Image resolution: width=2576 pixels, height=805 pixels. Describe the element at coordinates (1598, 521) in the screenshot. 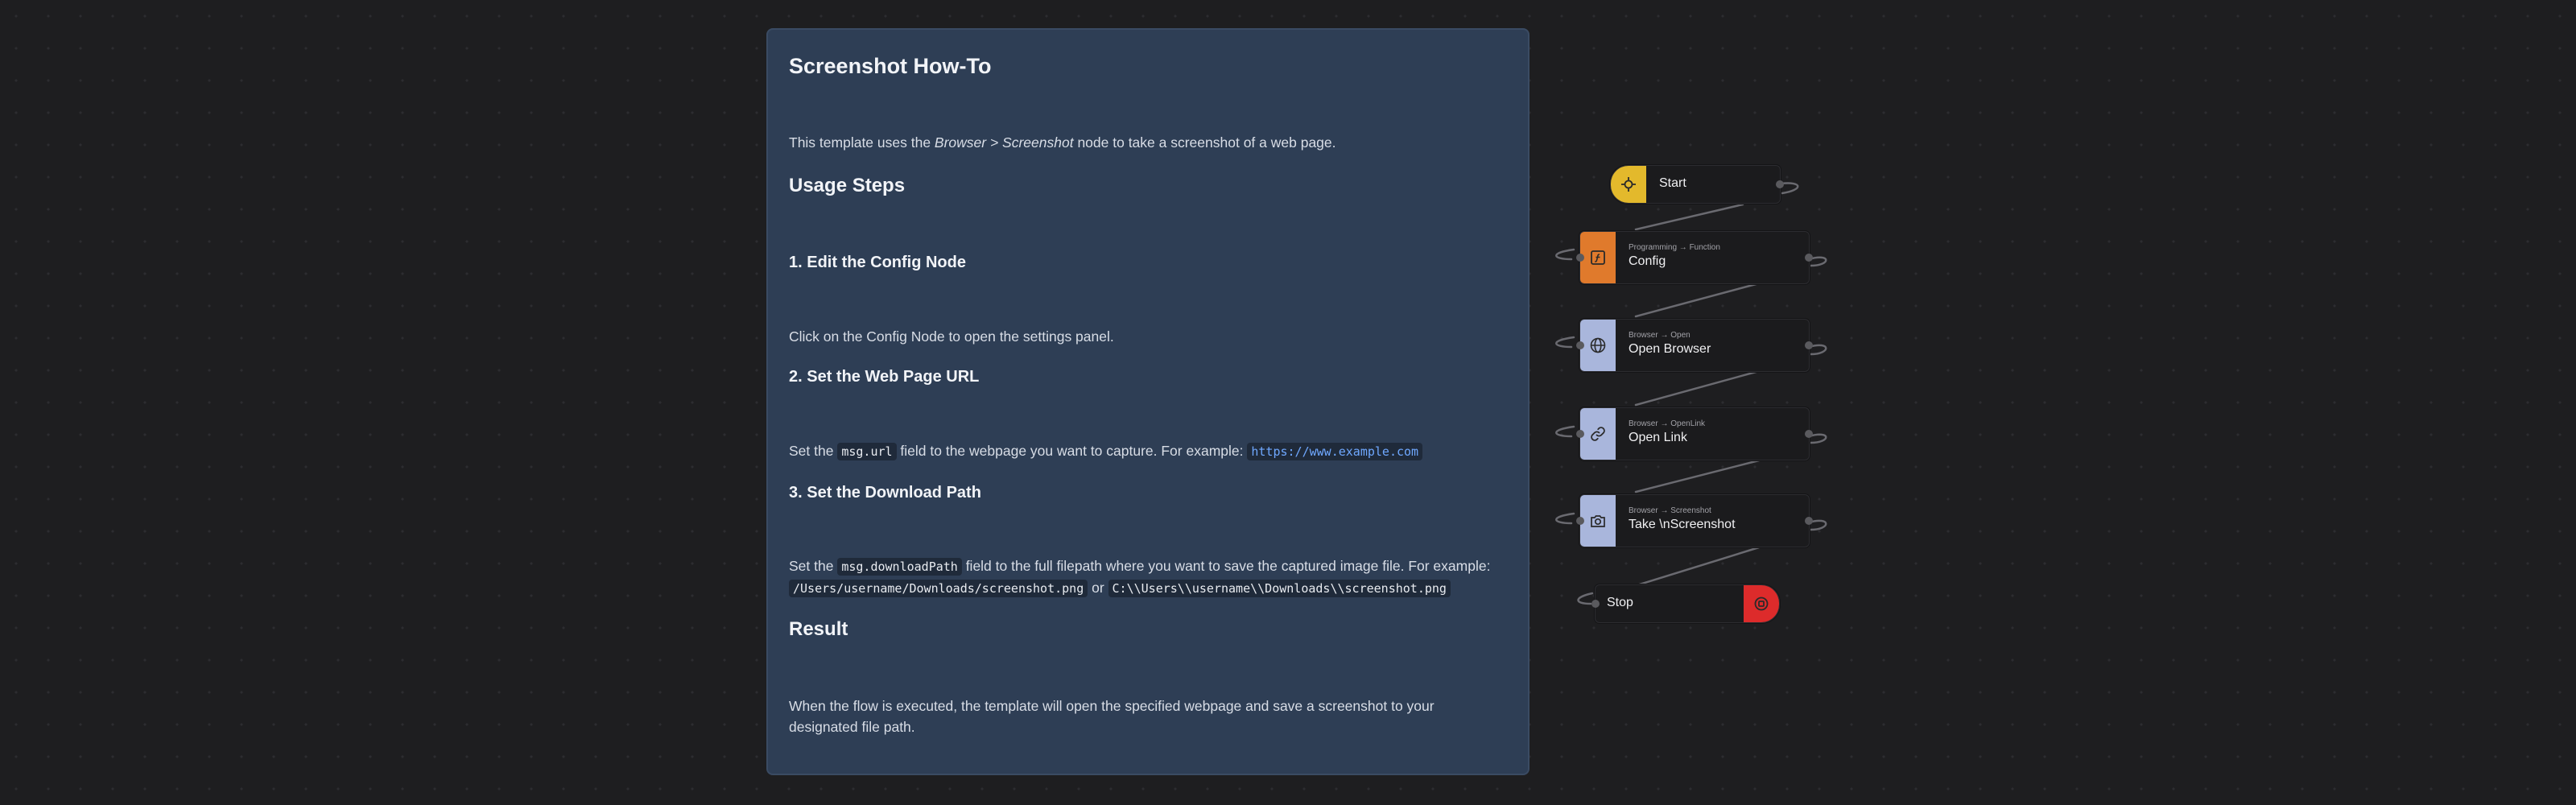

I see `camera-icon` at that location.